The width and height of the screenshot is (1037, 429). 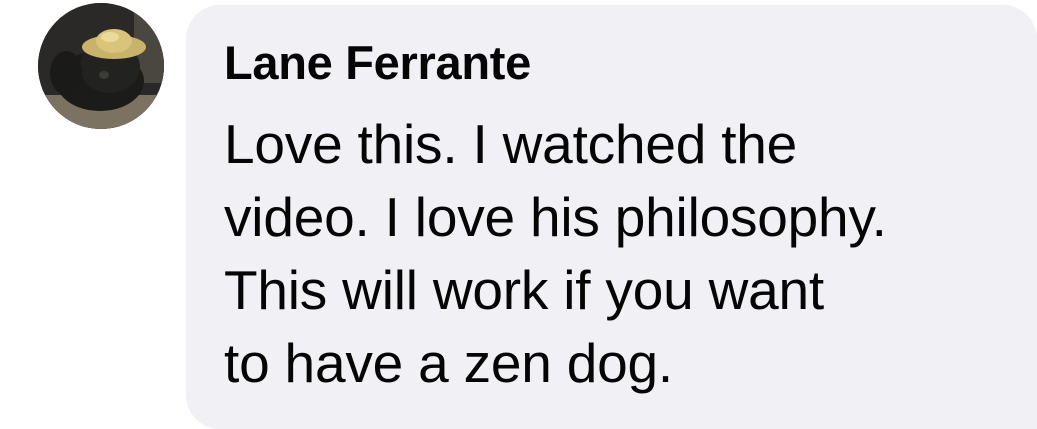 I want to click on author-avatar, so click(x=101, y=66).